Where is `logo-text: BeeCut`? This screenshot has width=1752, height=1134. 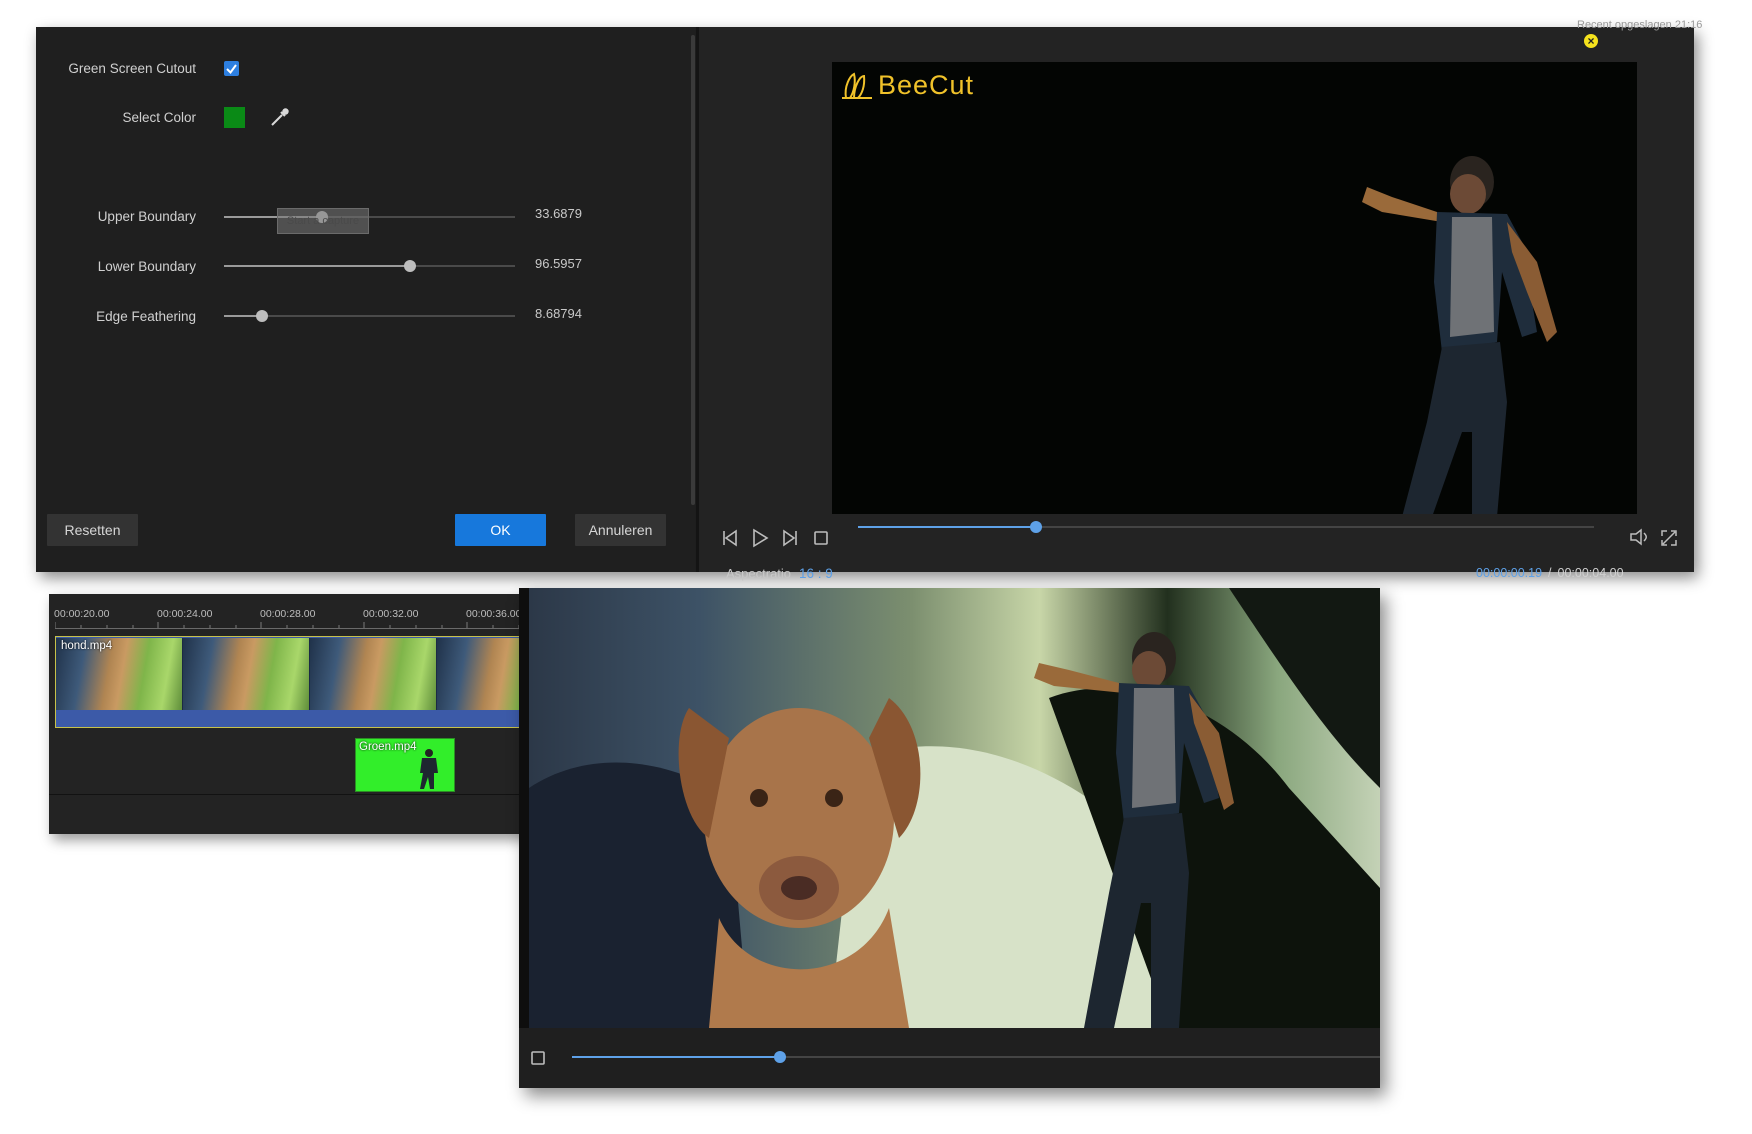 logo-text: BeeCut is located at coordinates (926, 84).